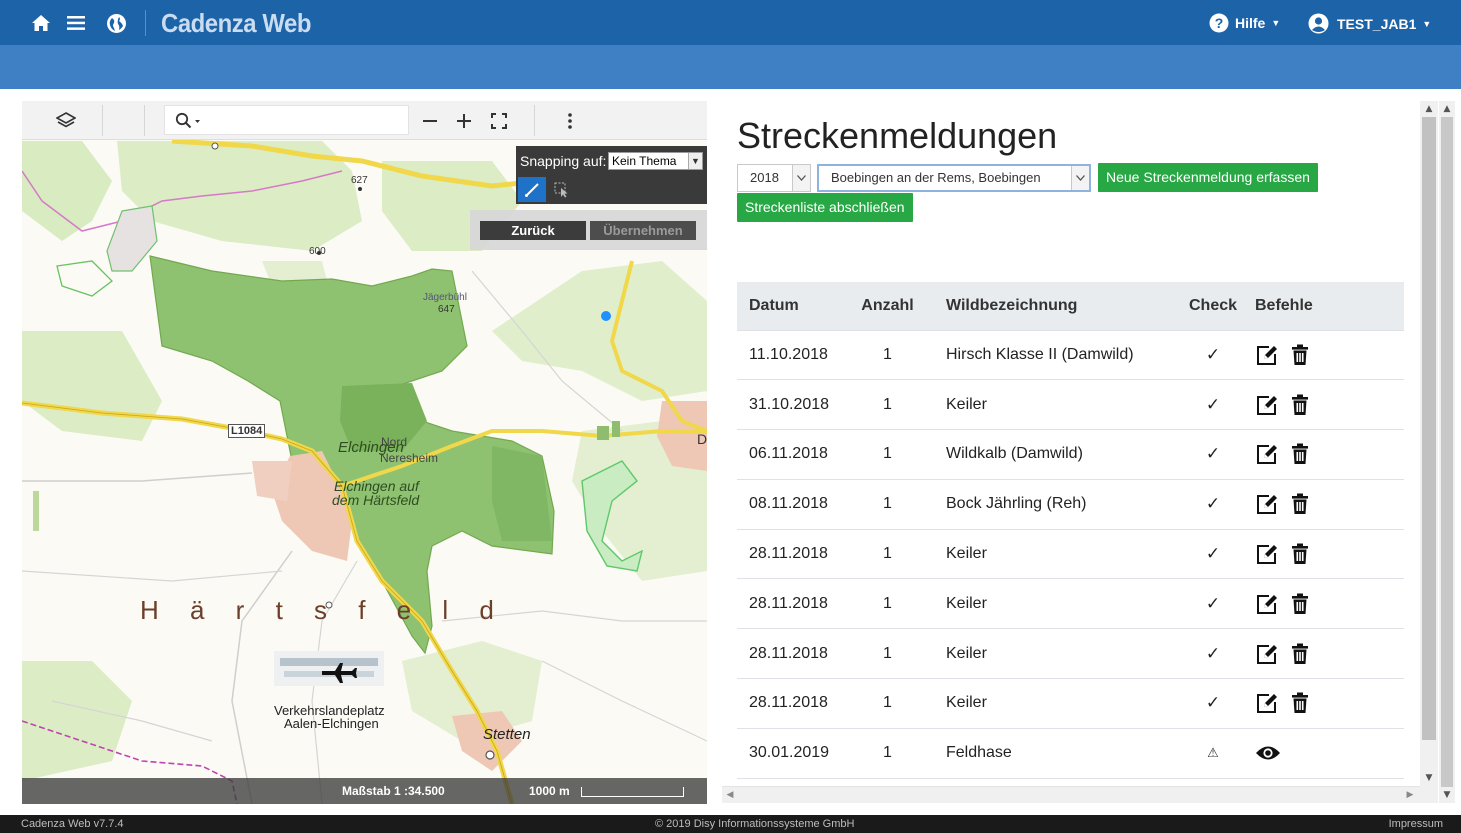  Describe the element at coordinates (499, 121) in the screenshot. I see `fullscreen-icon` at that location.